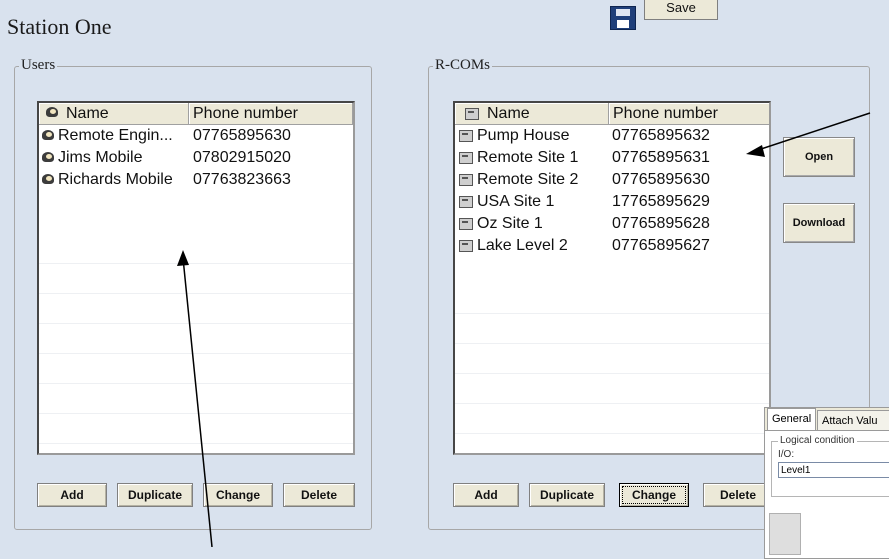  Describe the element at coordinates (196, 343) in the screenshot. I see `users-empty-area` at that location.